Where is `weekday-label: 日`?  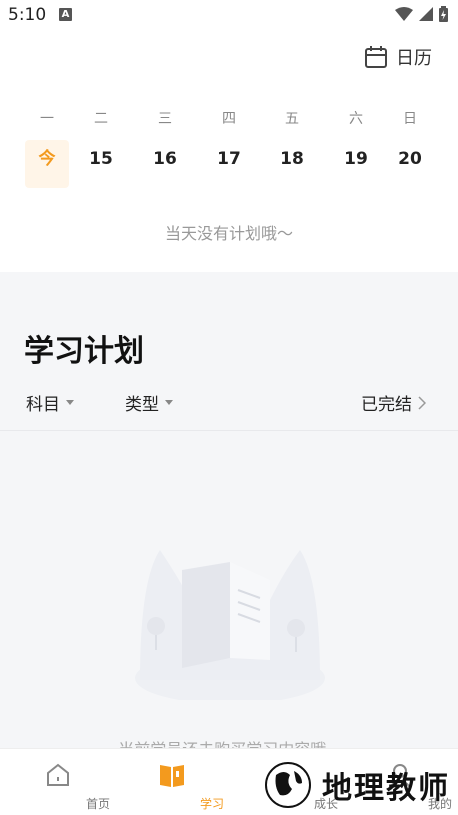
weekday-label: 日 is located at coordinates (410, 119).